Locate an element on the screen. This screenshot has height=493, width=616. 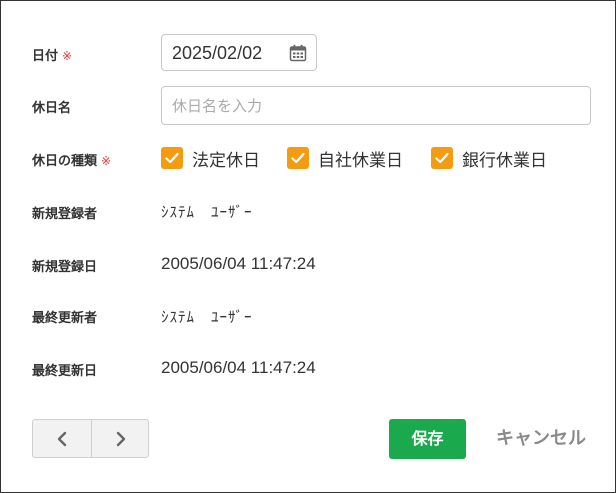
cancel-button: キャンセル is located at coordinates (541, 439).